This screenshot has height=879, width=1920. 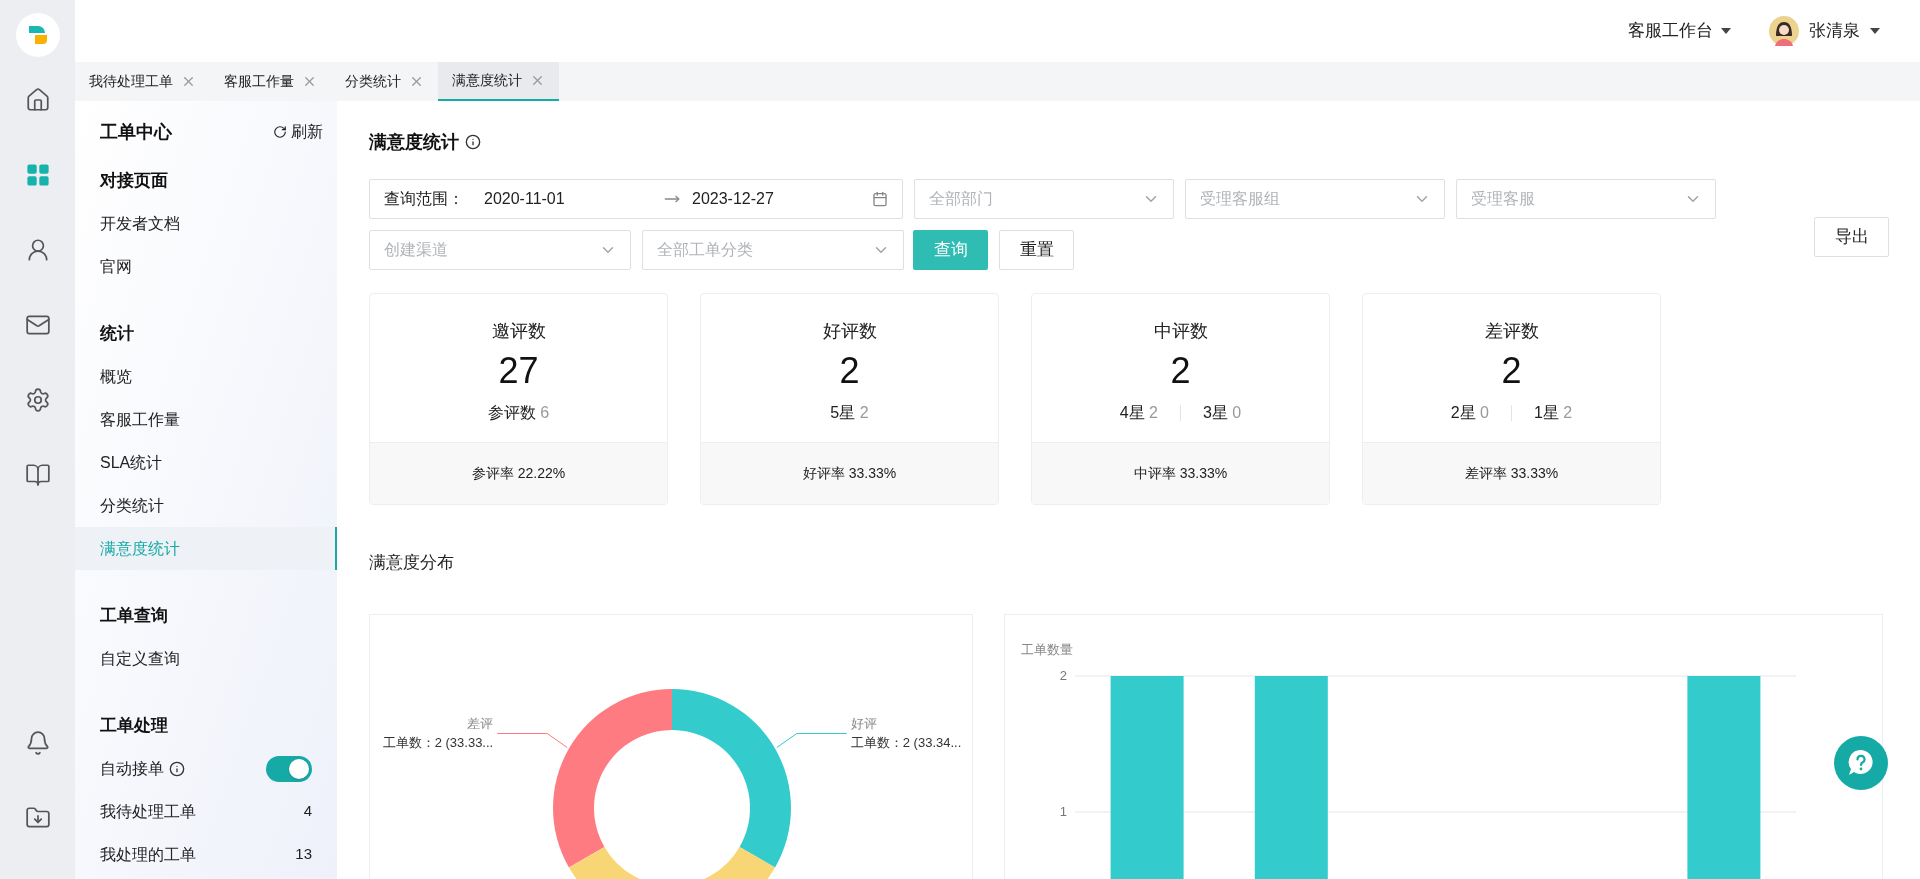 I want to click on refresh-icon, so click(x=280, y=132).